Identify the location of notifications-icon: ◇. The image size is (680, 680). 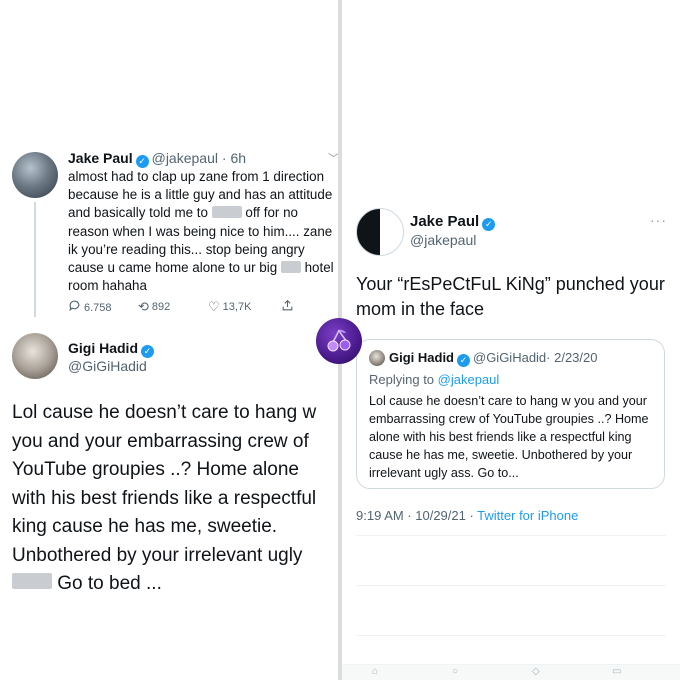
(536, 671).